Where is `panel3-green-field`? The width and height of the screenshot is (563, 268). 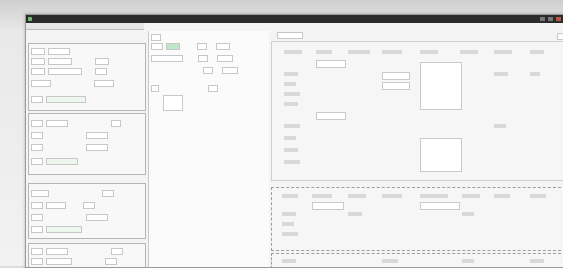
panel3-green-field is located at coordinates (64, 229).